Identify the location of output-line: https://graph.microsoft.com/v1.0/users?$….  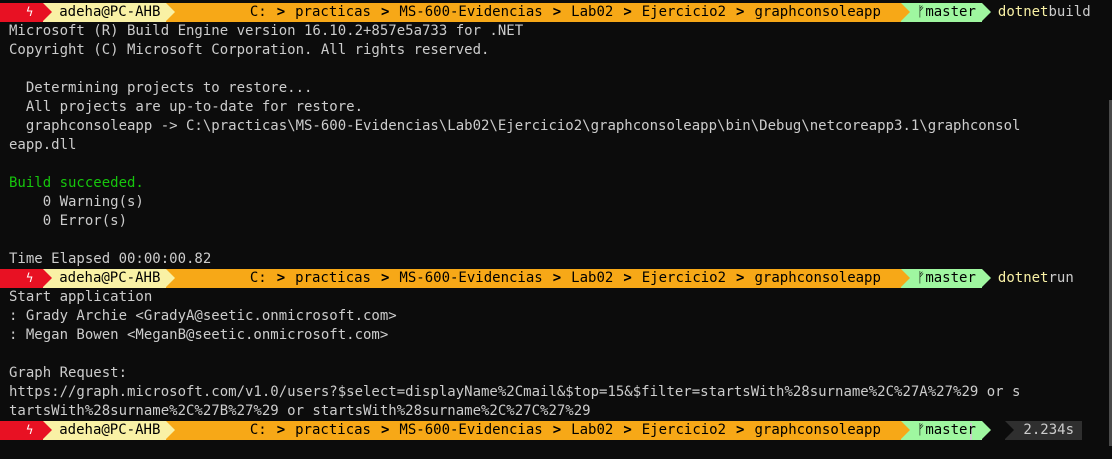
(515, 392).